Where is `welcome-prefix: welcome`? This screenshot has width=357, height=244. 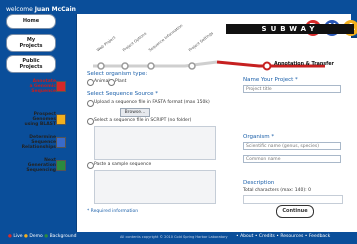
welcome-prefix: welcome is located at coordinates (19, 9).